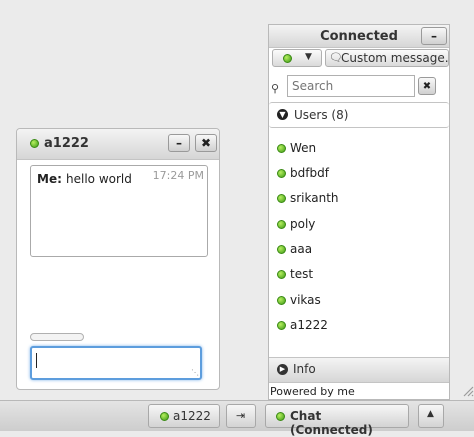  I want to click on arrow-right-circle-icon: ▶, so click(282, 369).